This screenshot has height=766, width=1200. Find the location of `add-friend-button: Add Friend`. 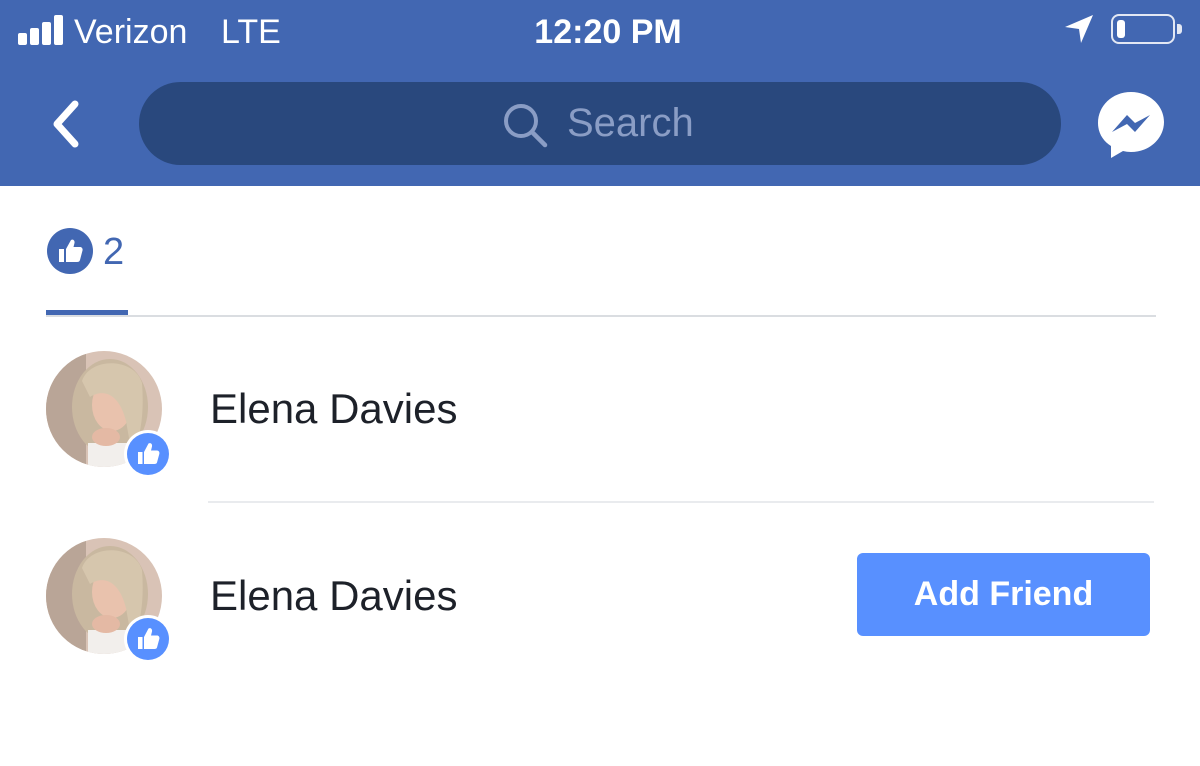

add-friend-button: Add Friend is located at coordinates (1003, 594).